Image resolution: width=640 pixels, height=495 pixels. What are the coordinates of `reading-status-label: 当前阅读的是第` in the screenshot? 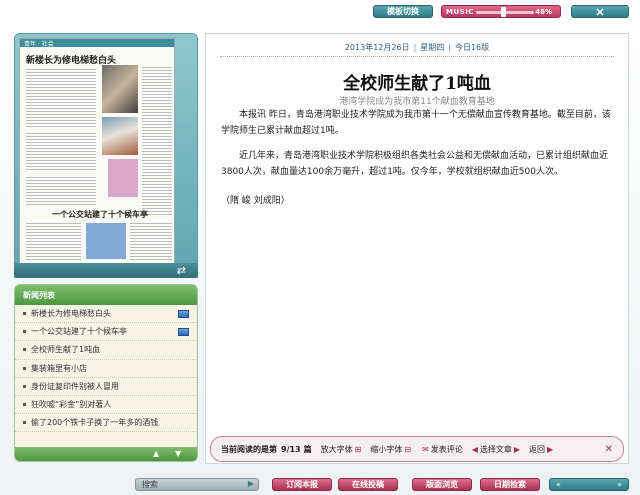 It's located at (249, 449).